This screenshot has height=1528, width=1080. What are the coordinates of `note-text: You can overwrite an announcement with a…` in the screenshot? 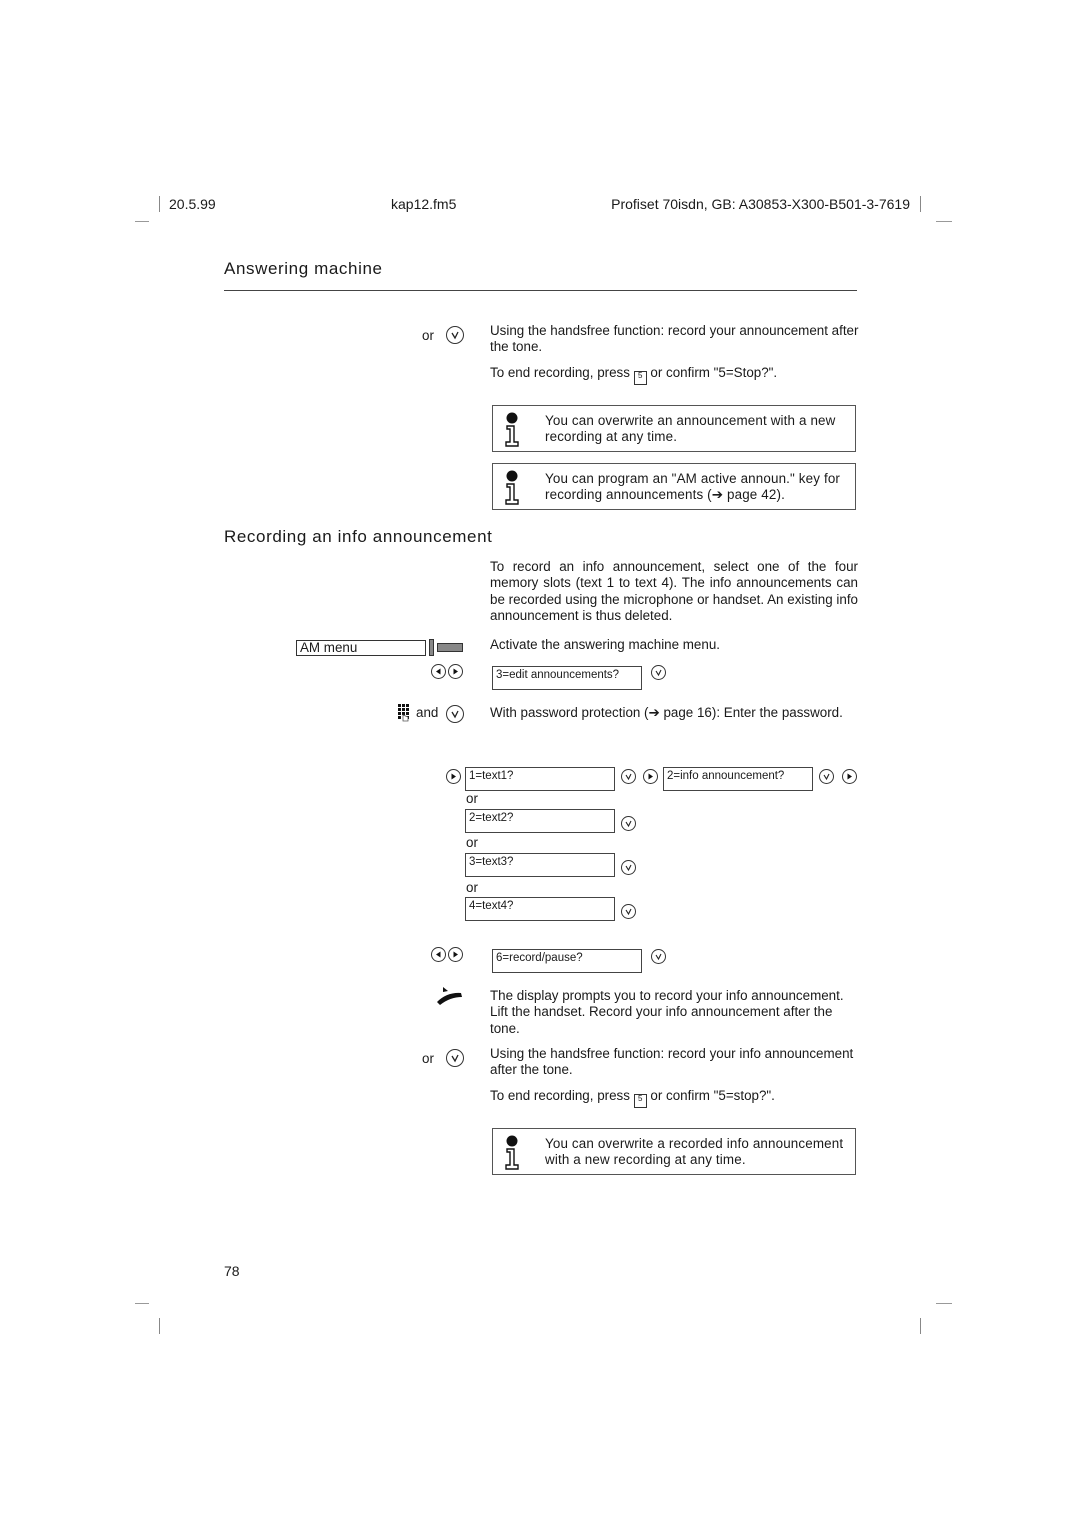 It's located at (690, 429).